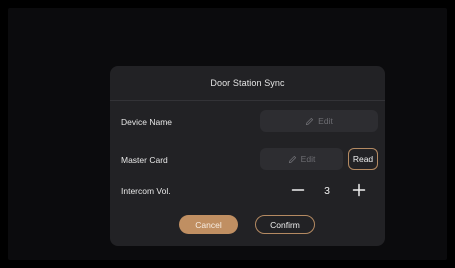  Describe the element at coordinates (208, 224) in the screenshot. I see `cancel-button: Cancel` at that location.